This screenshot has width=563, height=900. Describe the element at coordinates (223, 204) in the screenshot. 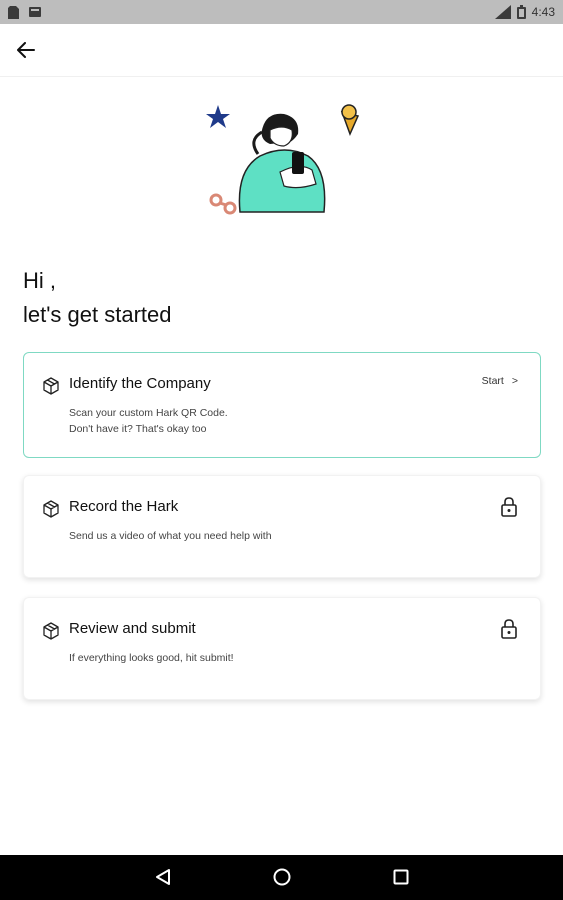

I see `glasses-icon` at that location.